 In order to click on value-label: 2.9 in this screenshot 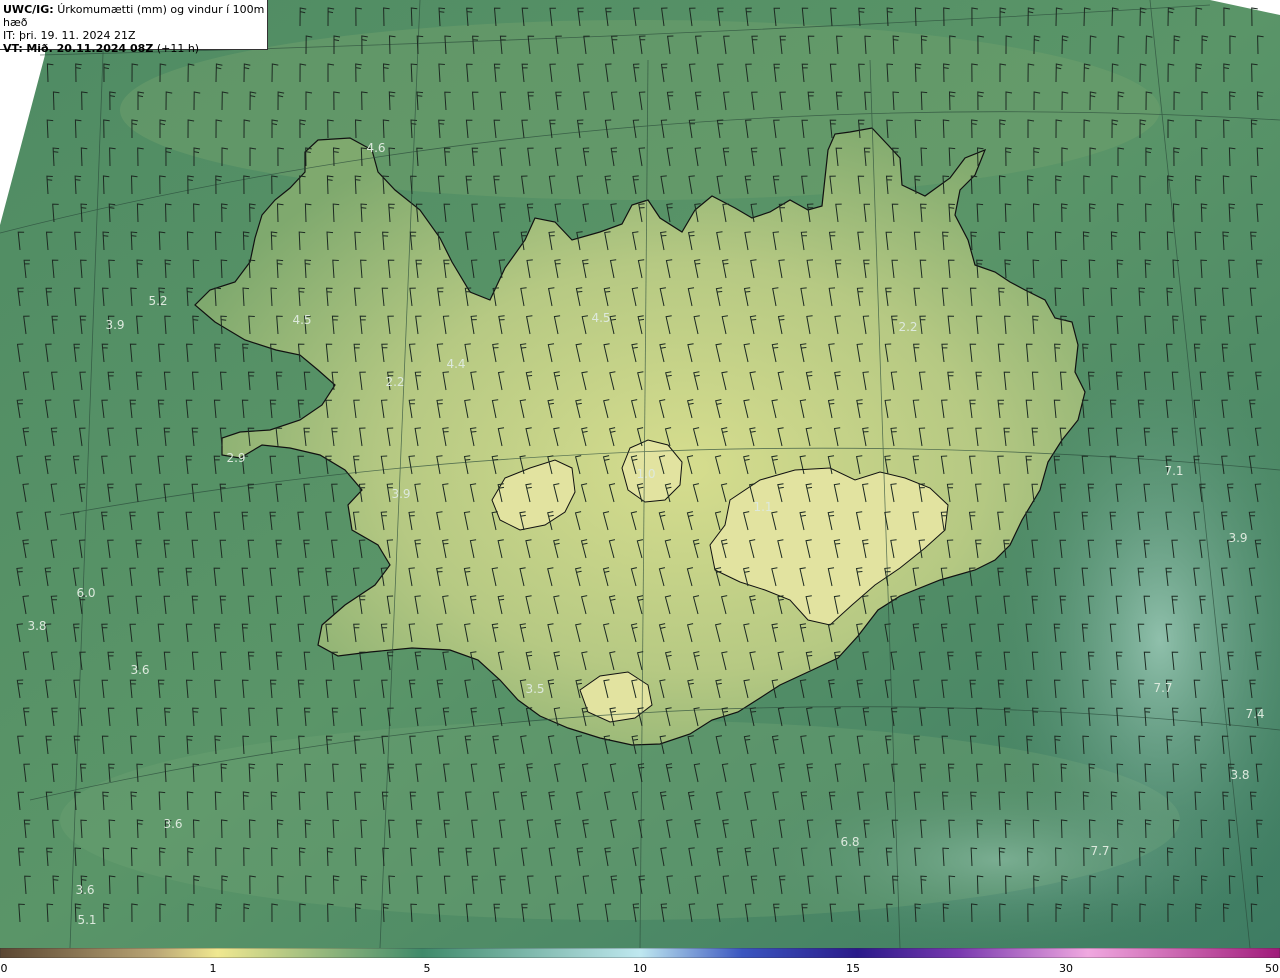, I will do `click(236, 458)`.